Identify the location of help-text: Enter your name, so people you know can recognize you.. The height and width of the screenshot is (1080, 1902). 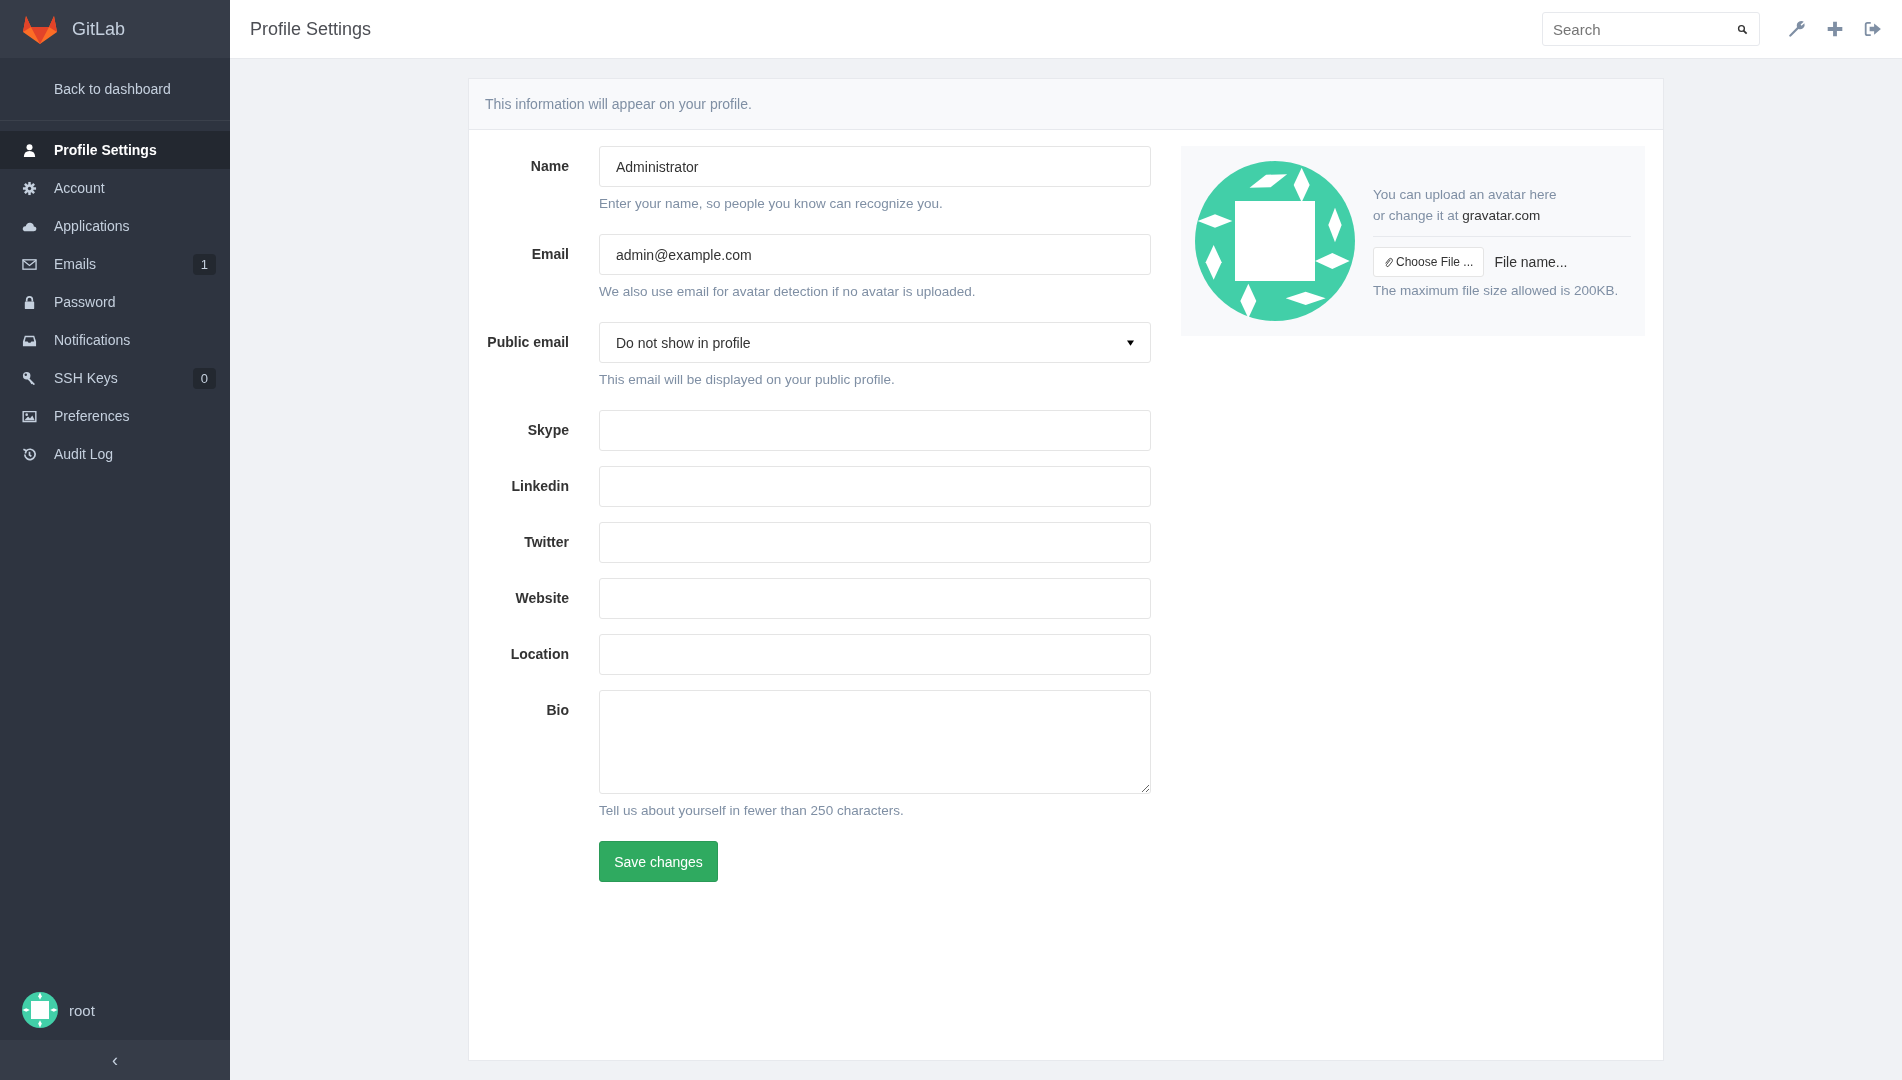
(771, 203).